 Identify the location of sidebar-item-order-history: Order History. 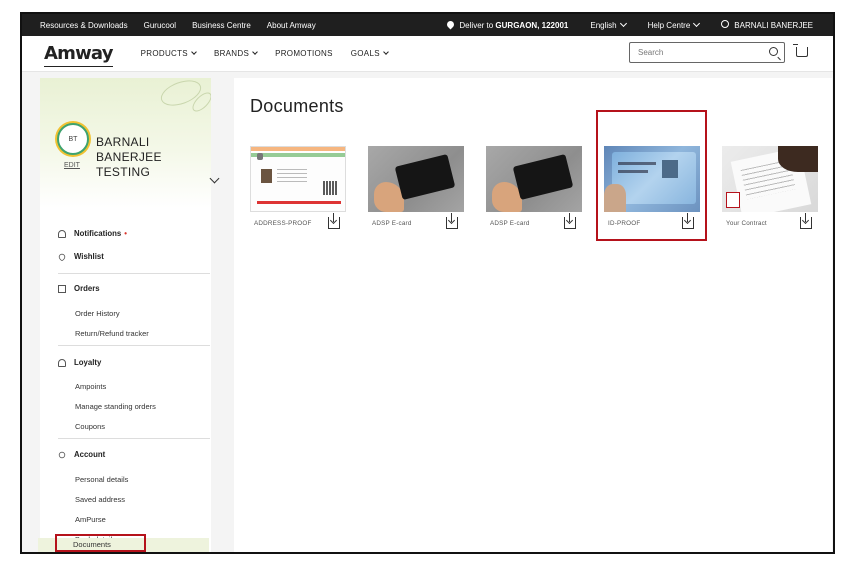
(97, 313).